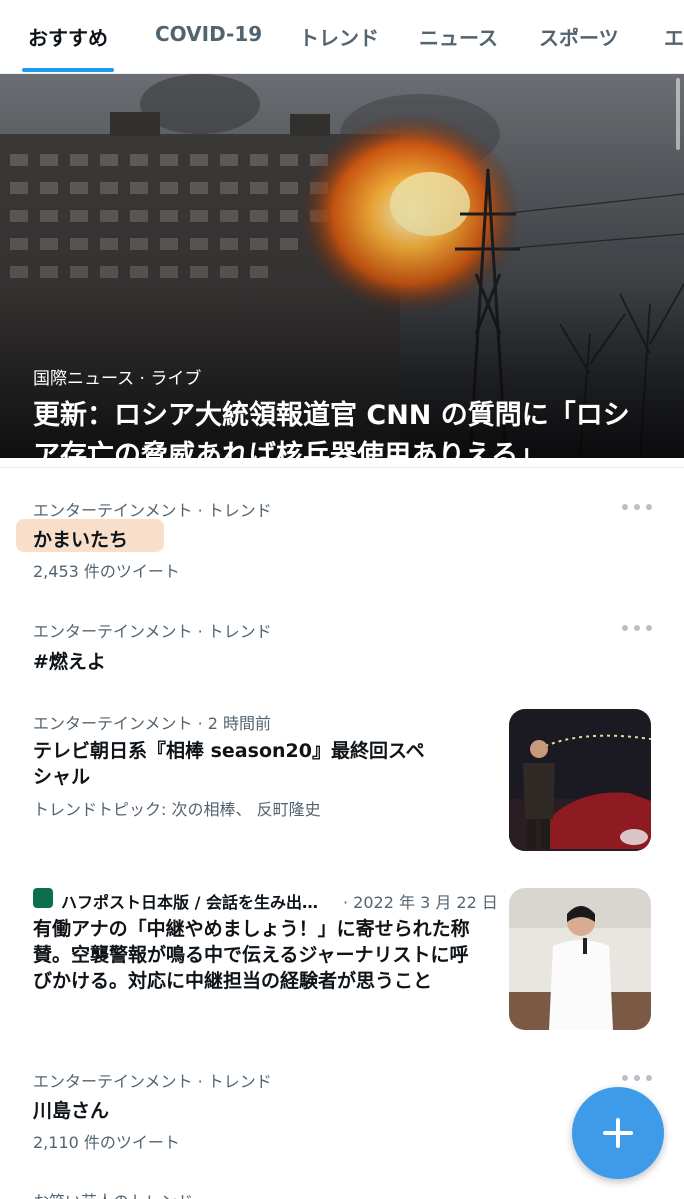 Image resolution: width=684 pixels, height=1199 pixels. I want to click on news-thumbnail, so click(580, 959).